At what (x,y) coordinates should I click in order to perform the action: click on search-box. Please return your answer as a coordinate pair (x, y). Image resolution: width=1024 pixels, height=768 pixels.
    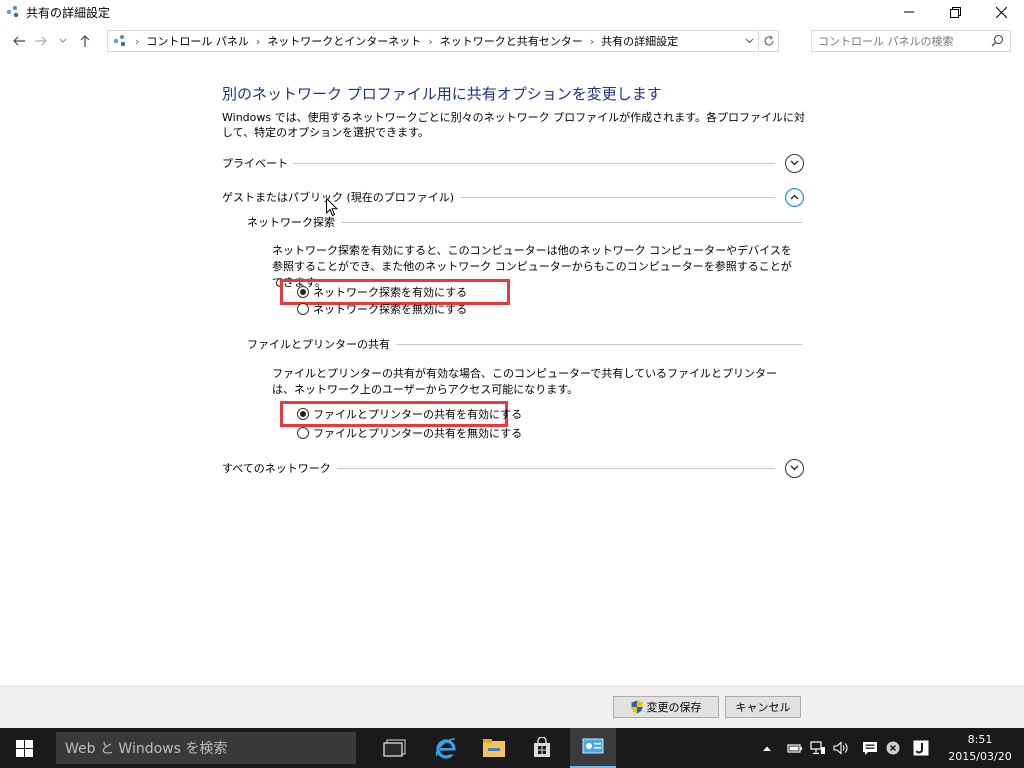
    Looking at the image, I should click on (911, 41).